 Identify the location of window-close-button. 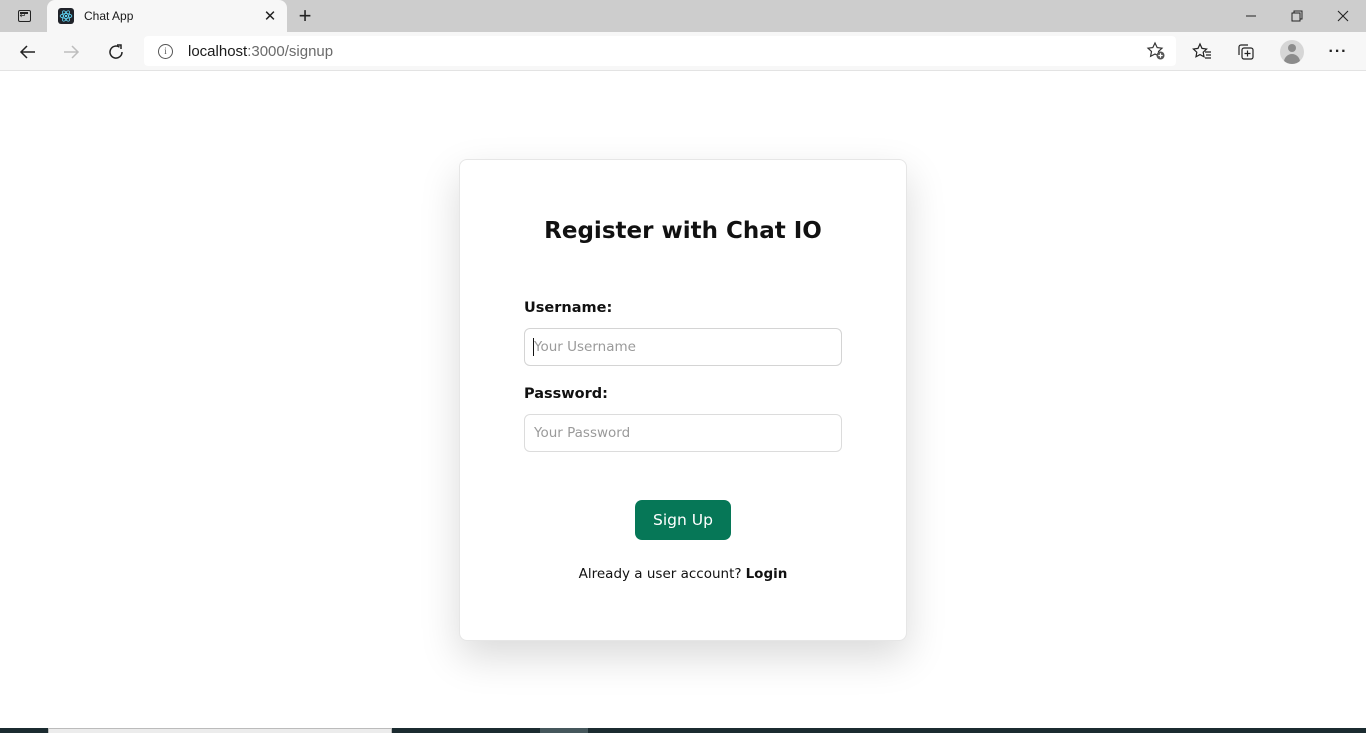
(1343, 16).